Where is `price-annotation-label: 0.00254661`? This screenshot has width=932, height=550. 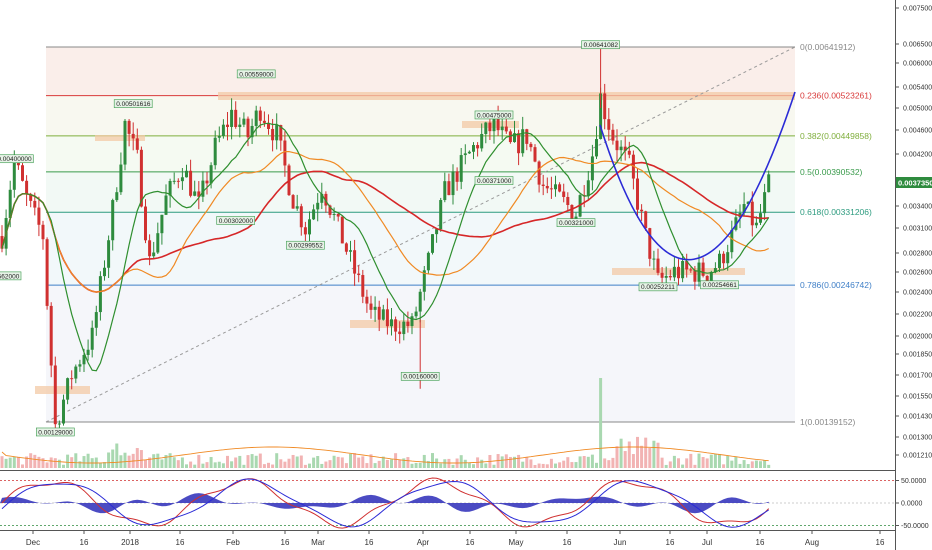
price-annotation-label: 0.00254661 is located at coordinates (720, 285).